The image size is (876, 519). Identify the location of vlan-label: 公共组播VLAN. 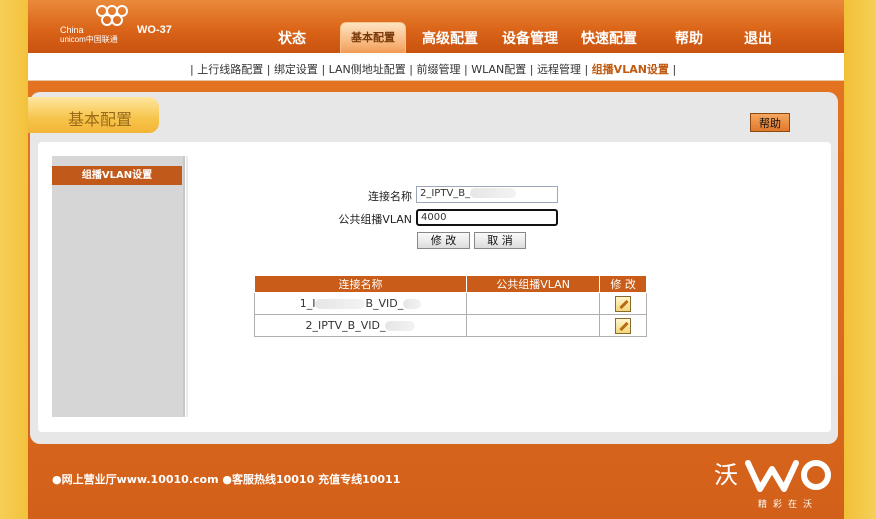
(375, 219).